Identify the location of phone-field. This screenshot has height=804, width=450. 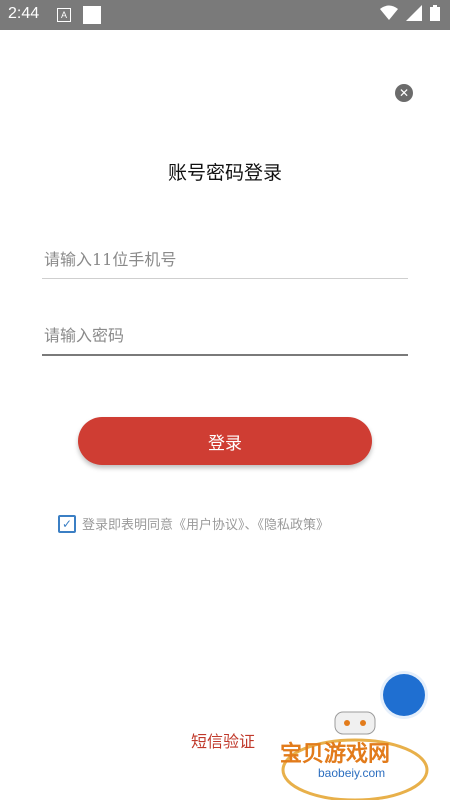
(227, 259).